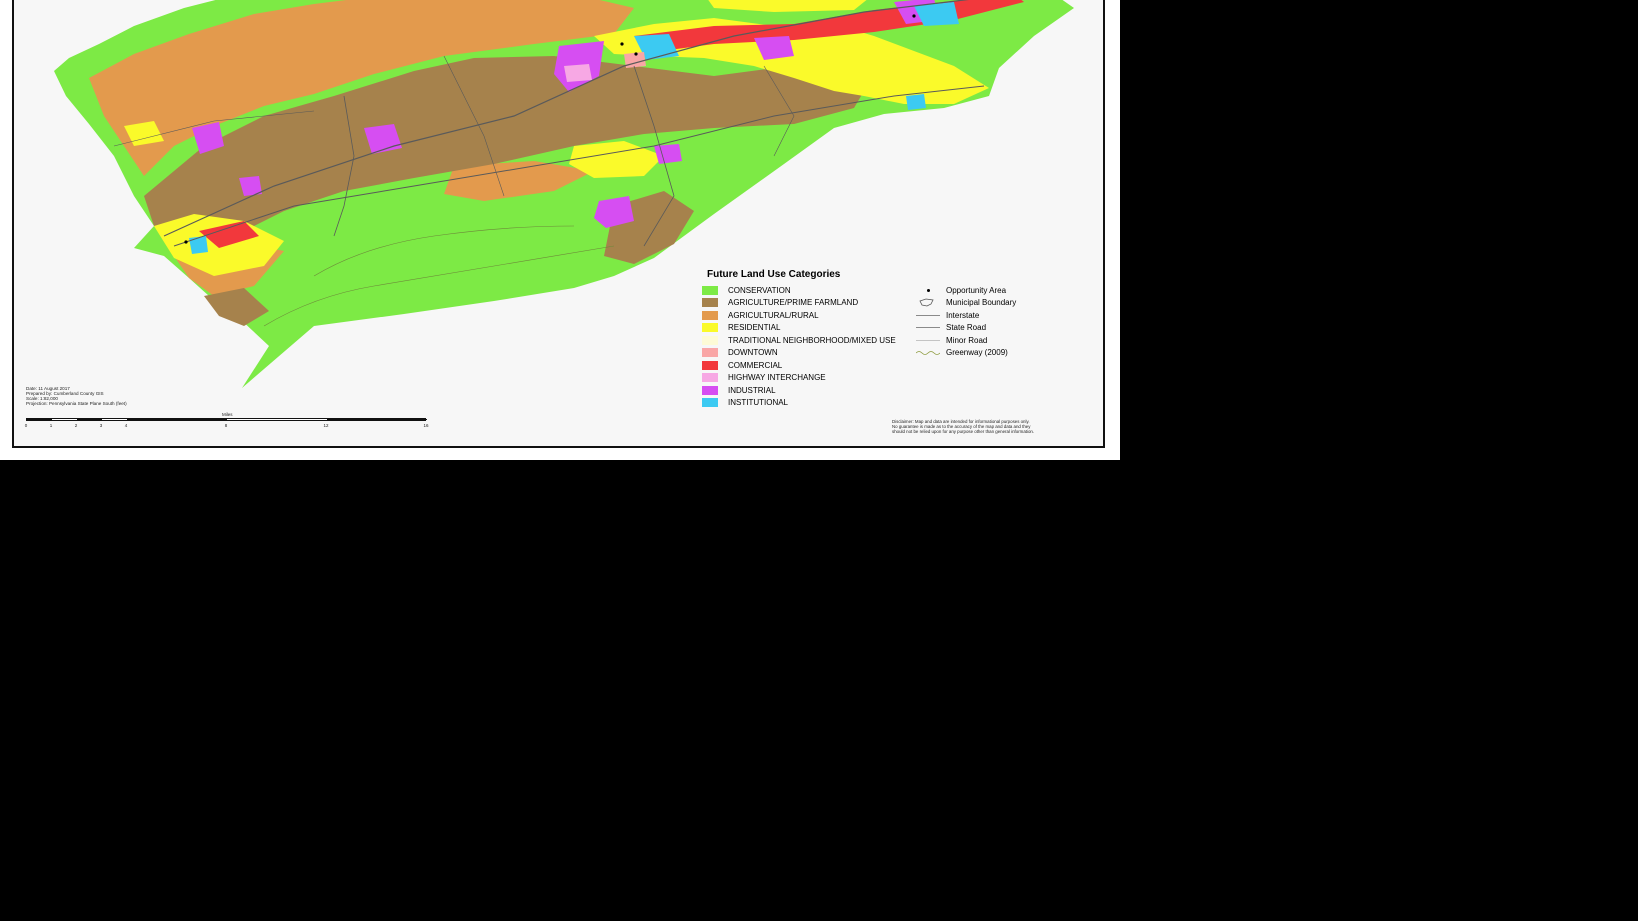 The height and width of the screenshot is (921, 1638). I want to click on scale-bar-title: Miles, so click(227, 414).